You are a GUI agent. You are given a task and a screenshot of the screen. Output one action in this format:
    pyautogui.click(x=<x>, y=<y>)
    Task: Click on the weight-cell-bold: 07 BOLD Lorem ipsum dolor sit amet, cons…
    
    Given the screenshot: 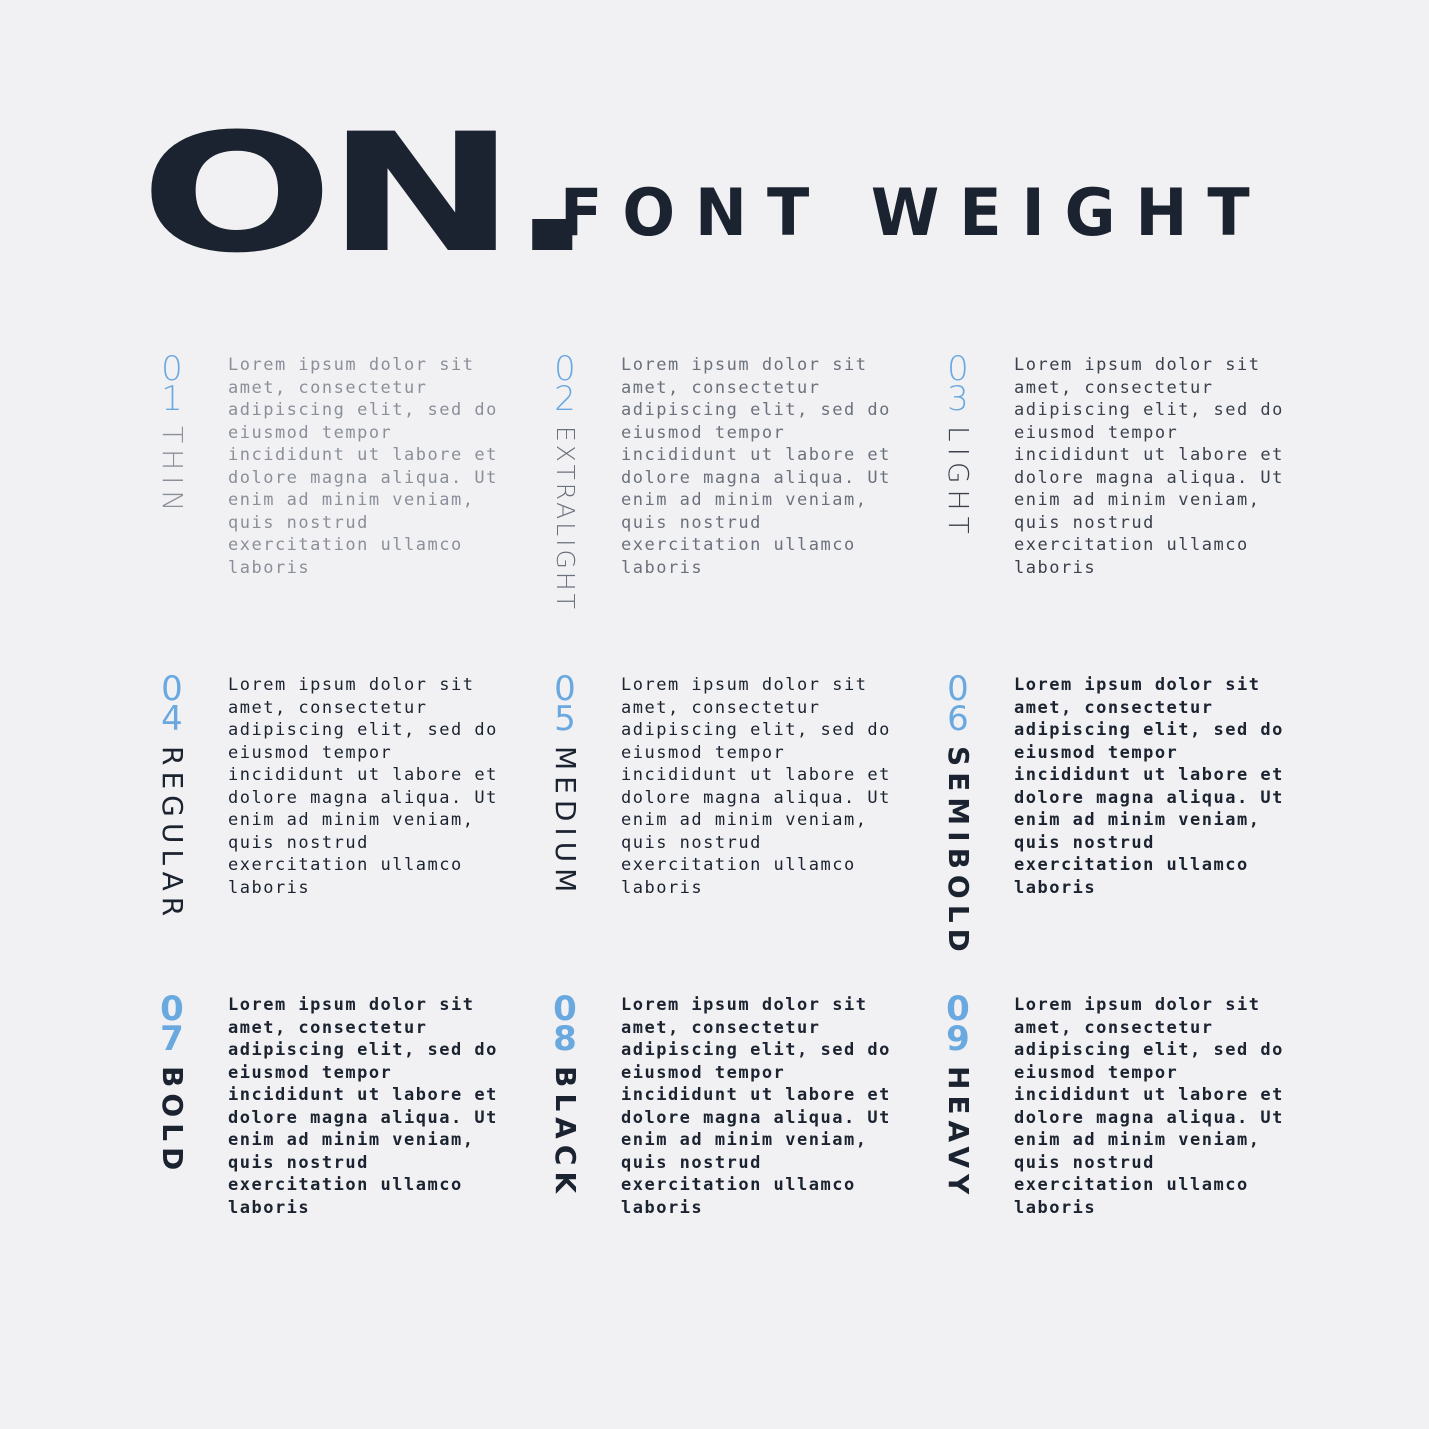 What is the action you would take?
    pyautogui.click(x=342, y=1136)
    